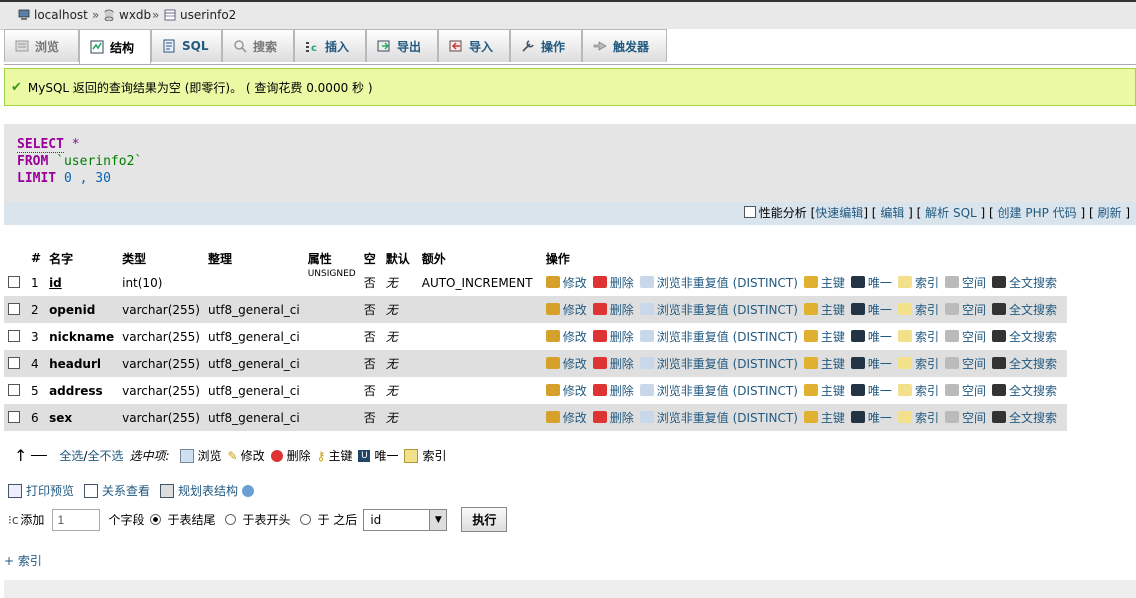 Image resolution: width=1136 pixels, height=598 pixels. I want to click on edit-link: 编辑, so click(892, 213).